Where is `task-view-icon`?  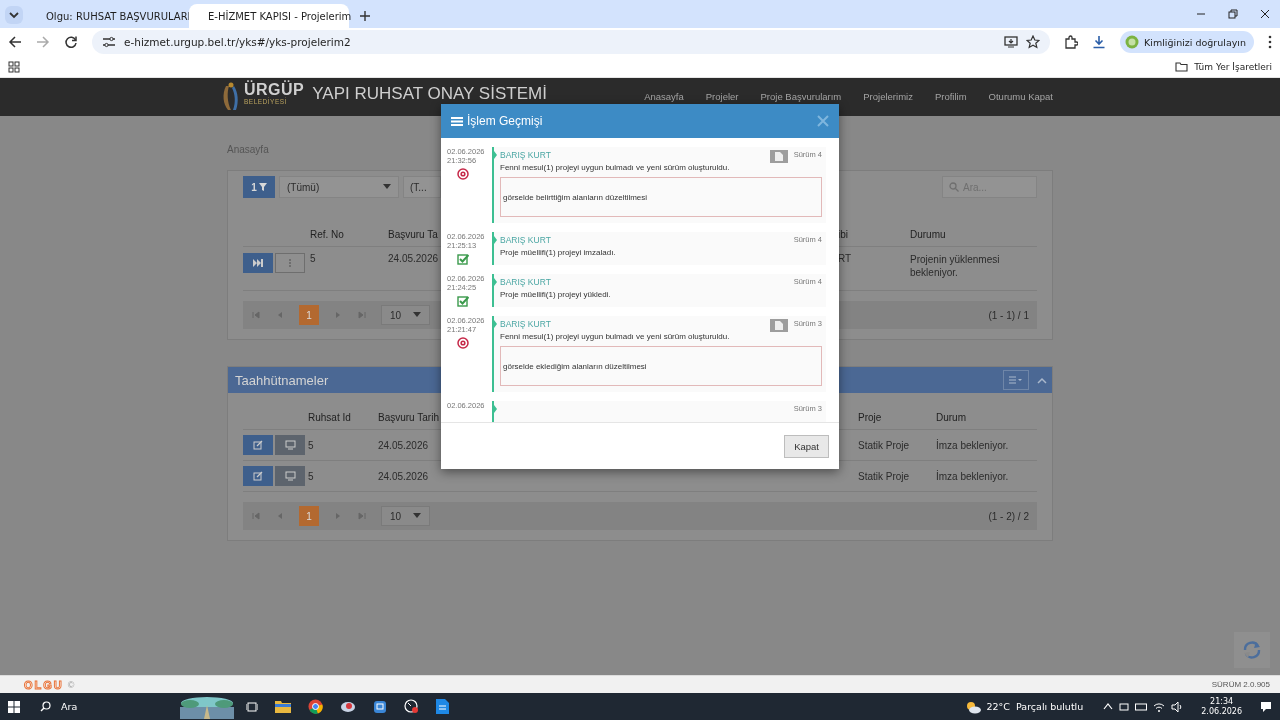 task-view-icon is located at coordinates (252, 706).